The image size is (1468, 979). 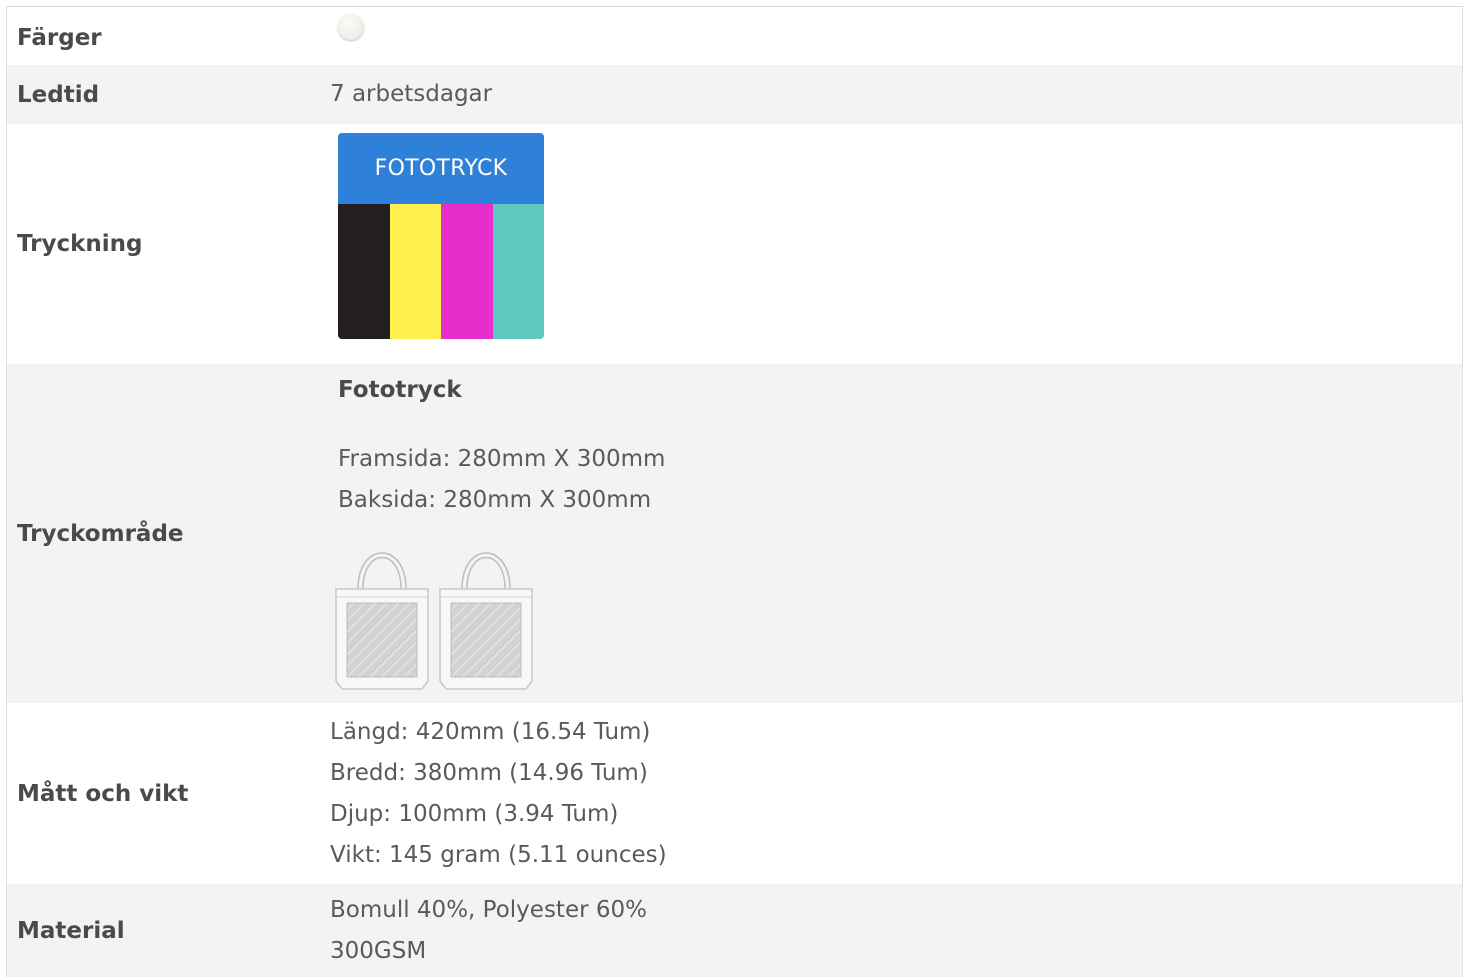 What do you see at coordinates (489, 772) in the screenshot?
I see `dimension-width: Bredd: 380mm (14.96 Tum)` at bounding box center [489, 772].